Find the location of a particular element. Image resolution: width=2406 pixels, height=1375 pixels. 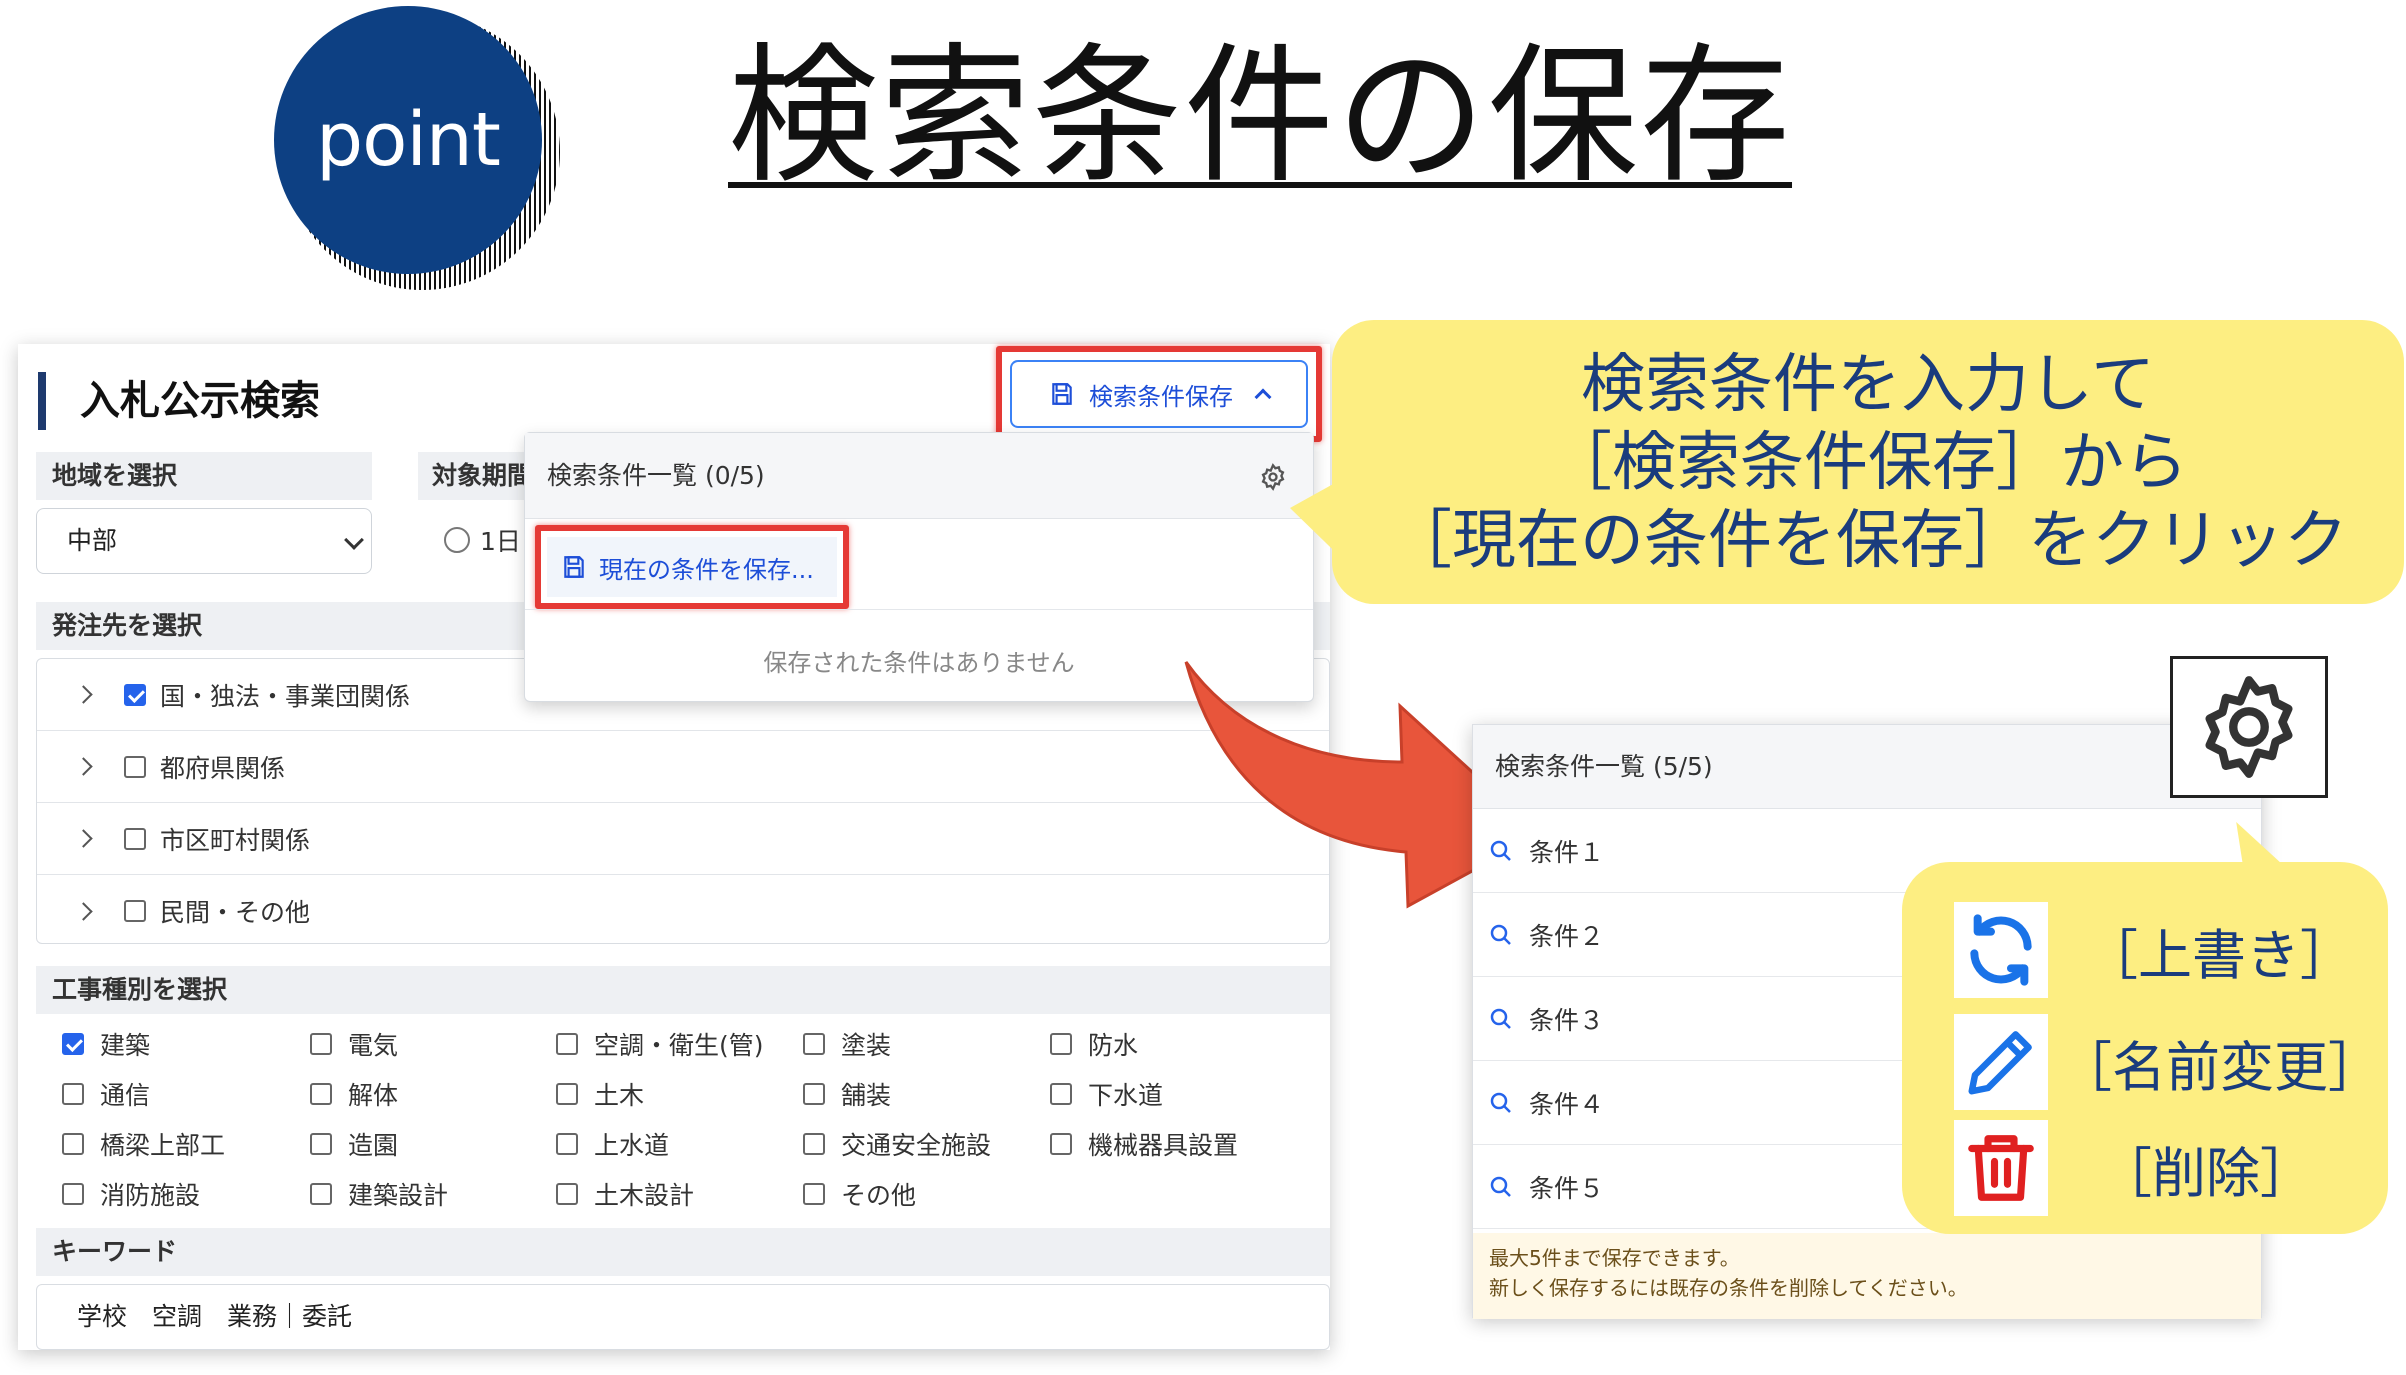

work-type-label-text: 建築設計 is located at coordinates (398, 1195).